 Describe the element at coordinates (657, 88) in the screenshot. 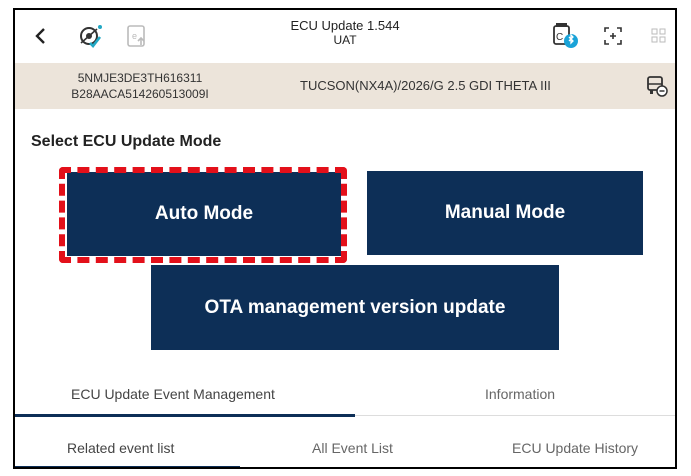

I see `vehicle-status-icon` at that location.